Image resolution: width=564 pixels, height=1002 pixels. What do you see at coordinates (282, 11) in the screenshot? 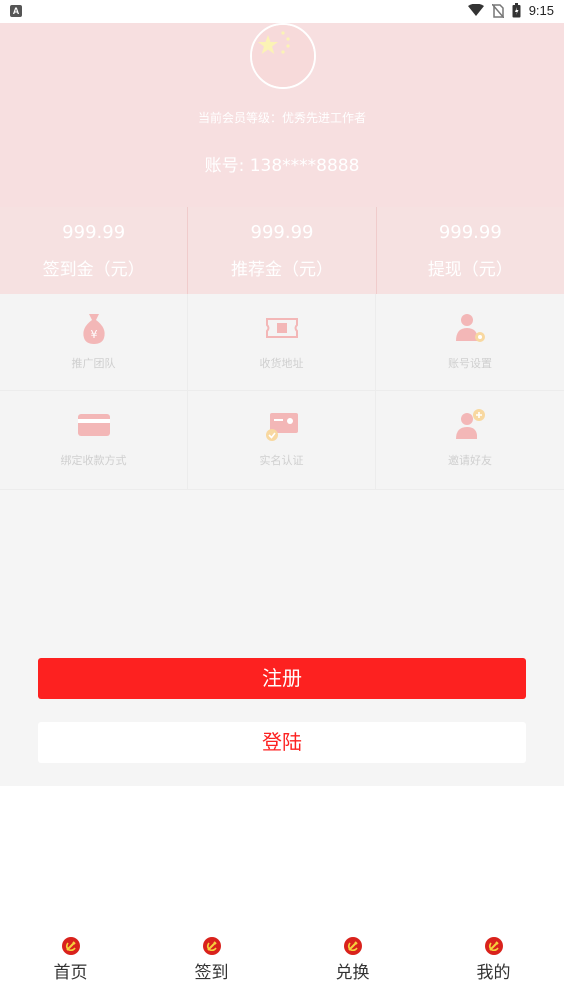
I see `status-bar: A 9:15` at bounding box center [282, 11].